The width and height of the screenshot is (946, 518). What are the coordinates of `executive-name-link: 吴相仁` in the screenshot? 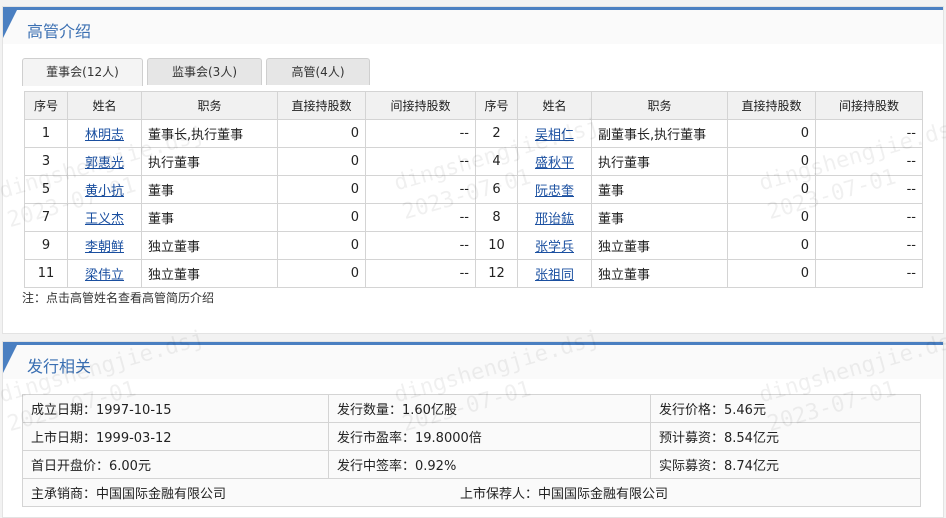 It's located at (554, 135).